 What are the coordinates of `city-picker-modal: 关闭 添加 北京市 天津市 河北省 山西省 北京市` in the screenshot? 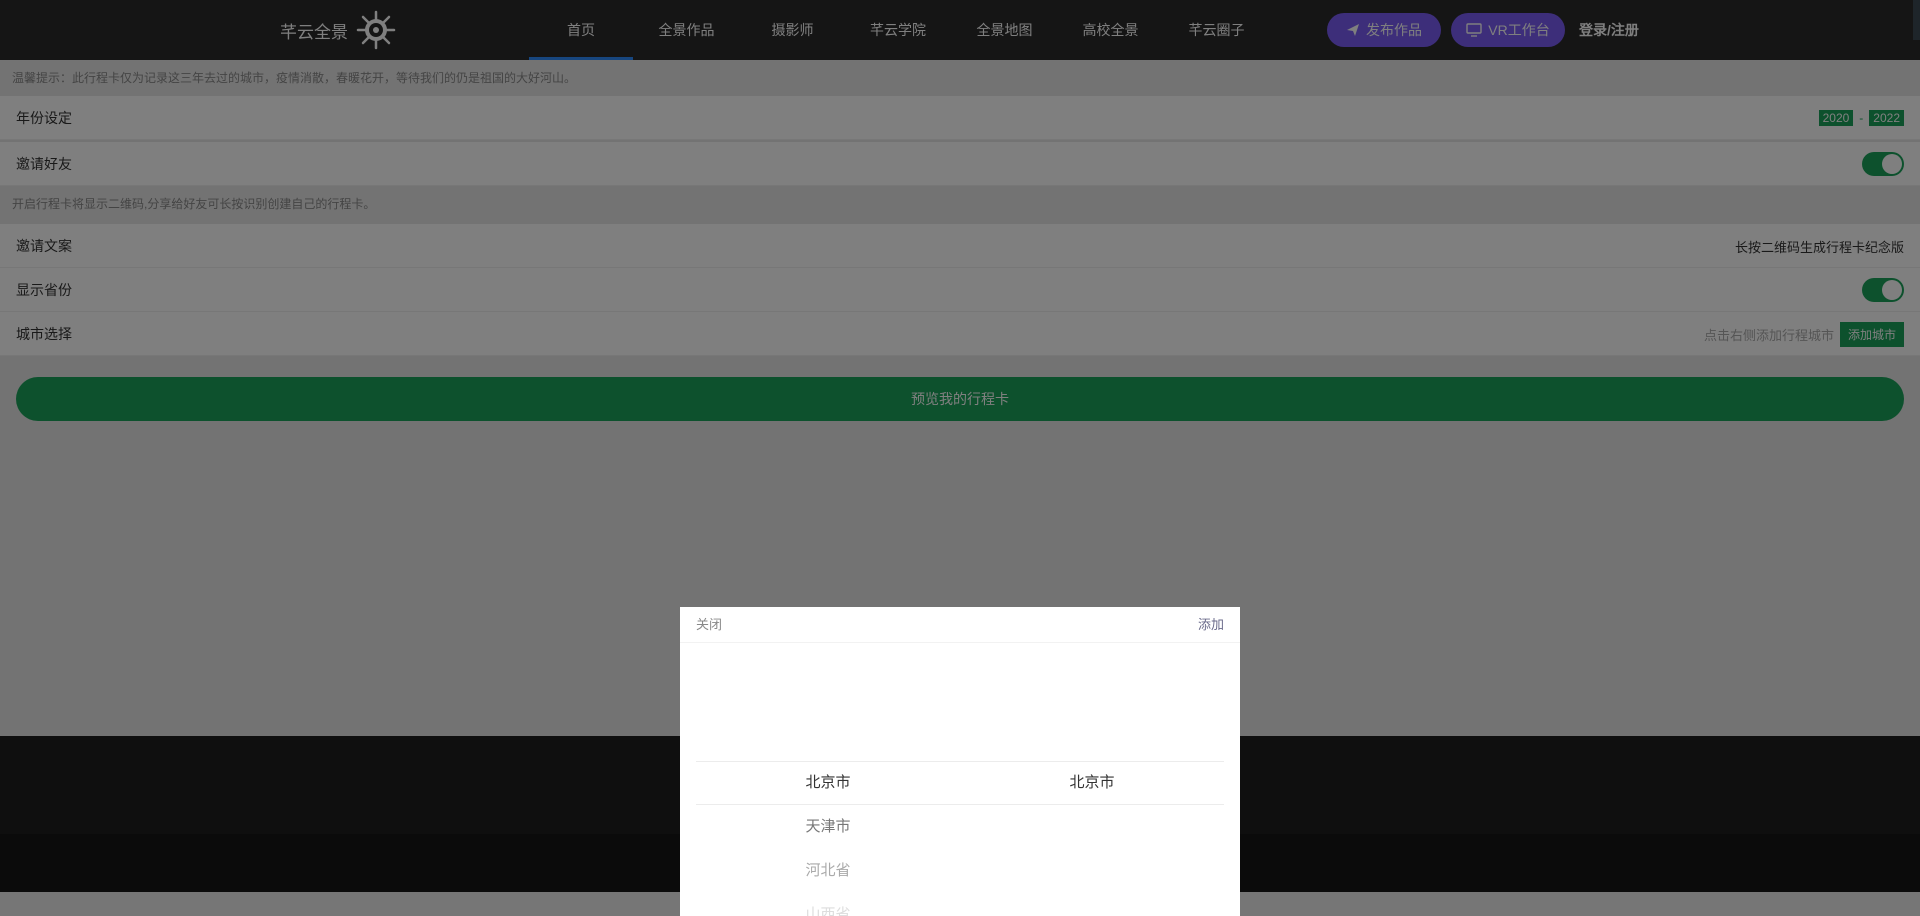 It's located at (960, 761).